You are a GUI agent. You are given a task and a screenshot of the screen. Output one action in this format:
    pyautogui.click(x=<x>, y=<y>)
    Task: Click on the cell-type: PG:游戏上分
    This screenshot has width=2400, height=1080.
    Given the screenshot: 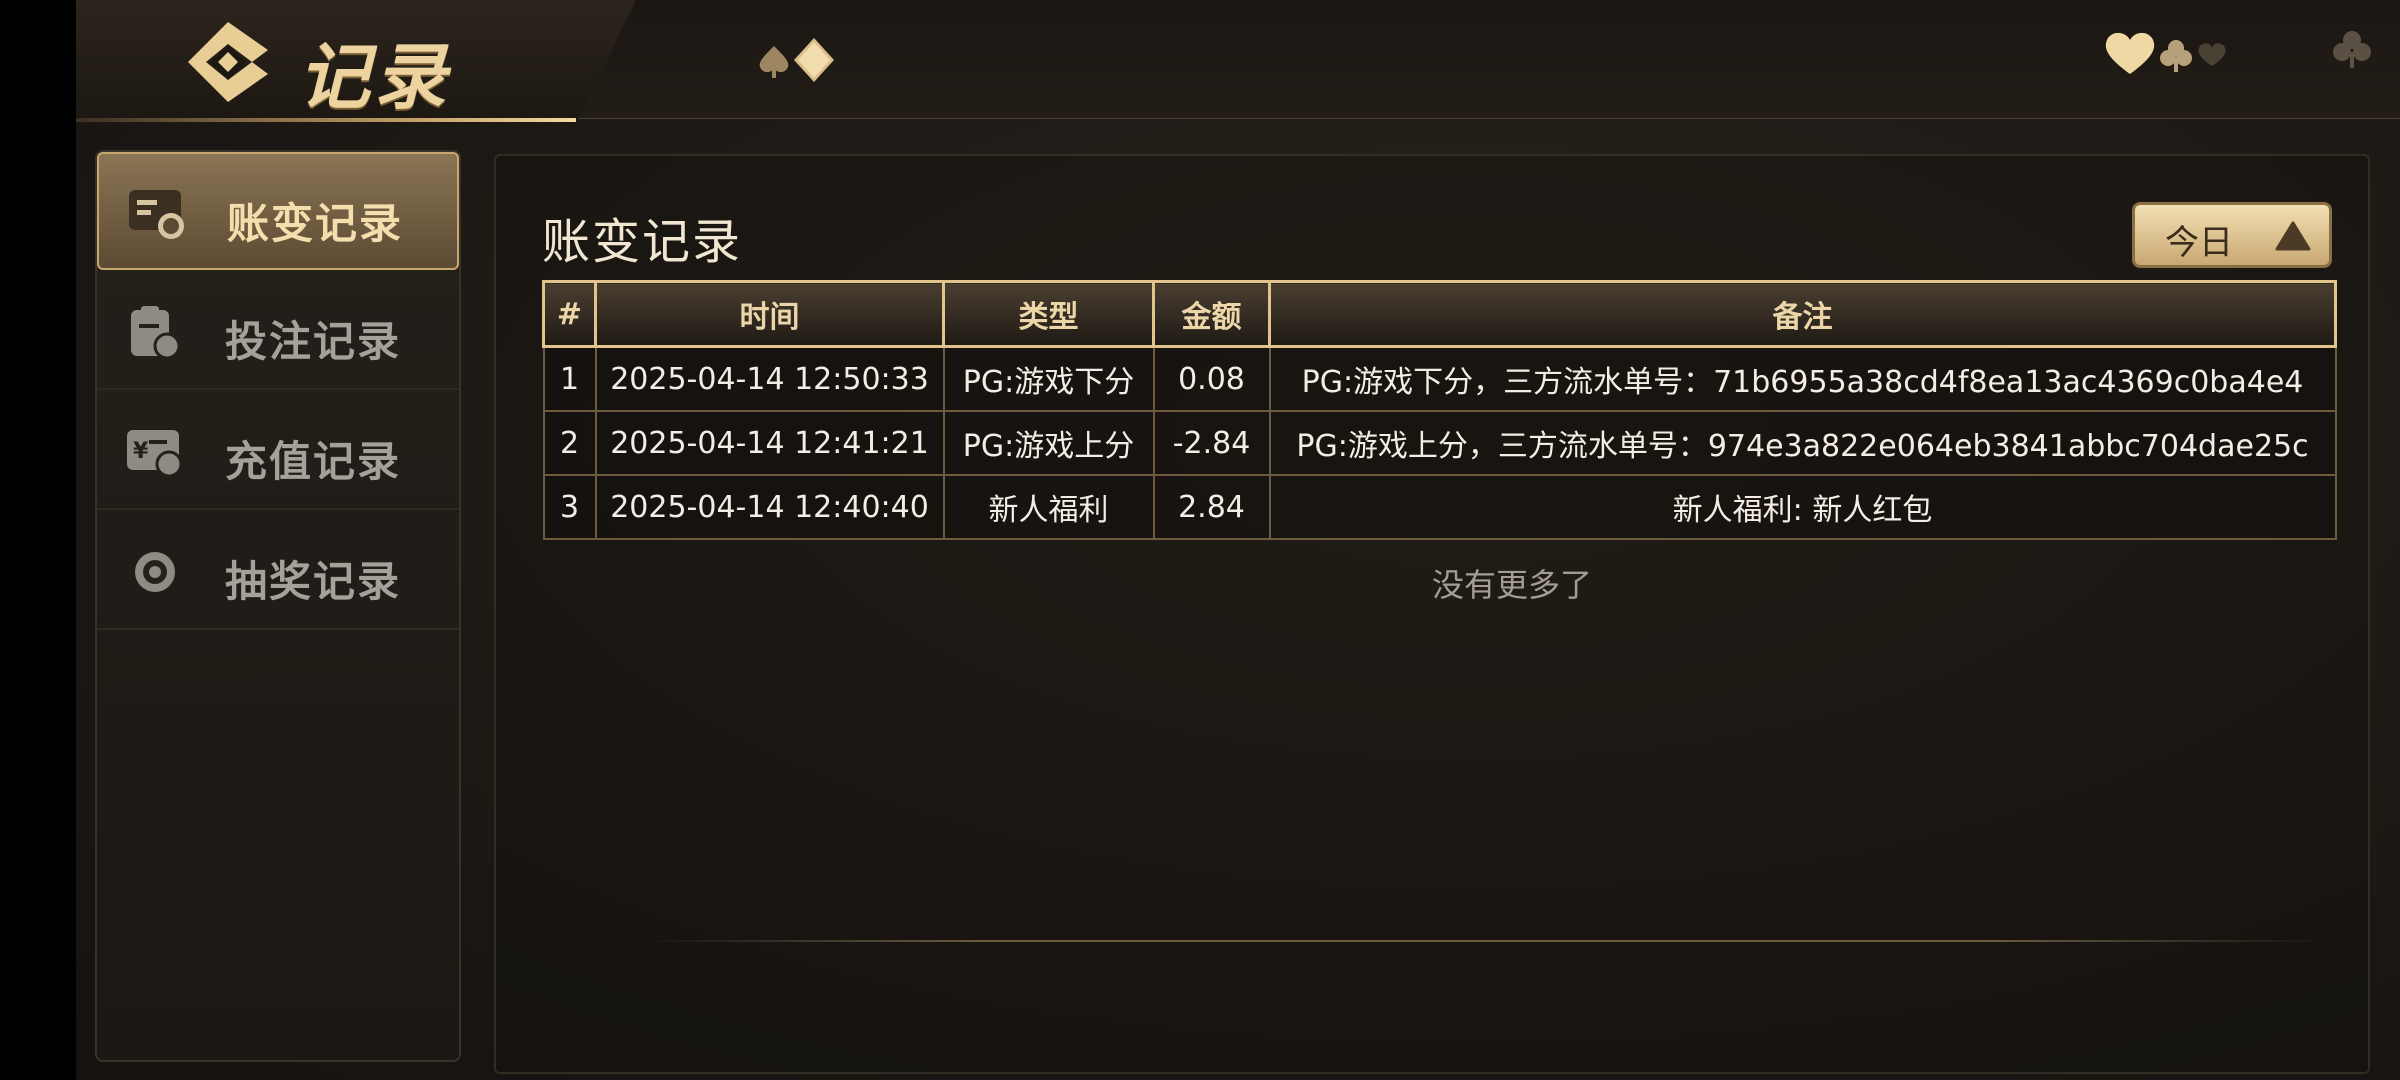 What is the action you would take?
    pyautogui.click(x=1048, y=443)
    